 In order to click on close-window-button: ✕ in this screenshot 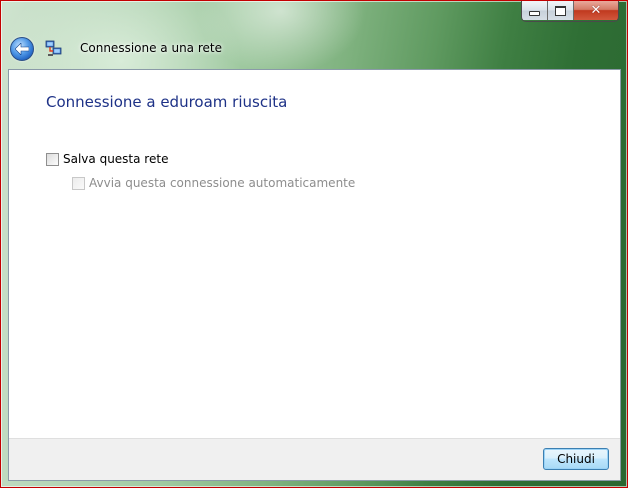, I will do `click(596, 10)`.